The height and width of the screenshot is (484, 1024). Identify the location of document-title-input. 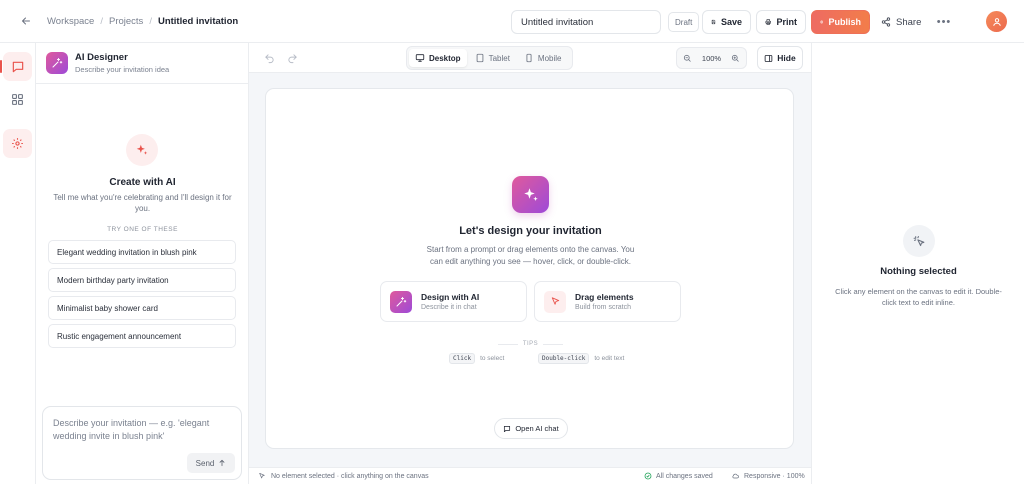
(586, 22).